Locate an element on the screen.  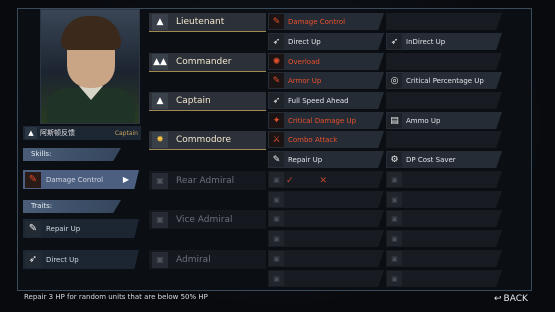
rank-commodore: ✸ Commodore is located at coordinates (207, 140).